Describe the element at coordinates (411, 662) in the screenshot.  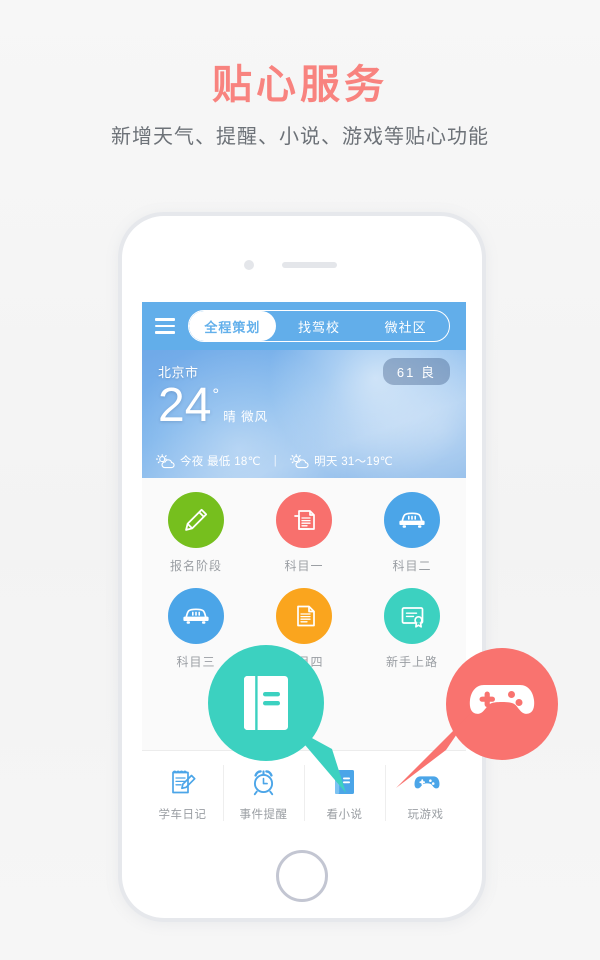
I see `grid-item-label: 新手上路` at that location.